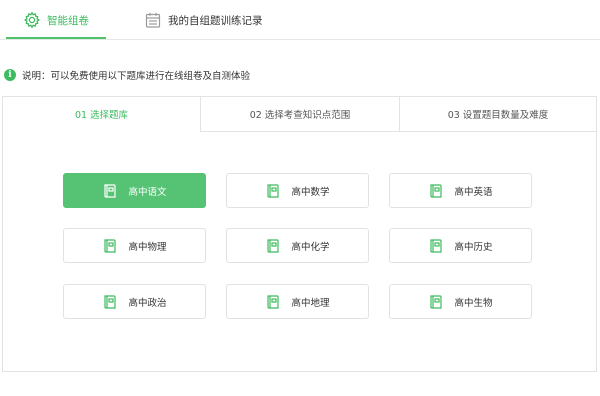 The width and height of the screenshot is (600, 396). What do you see at coordinates (310, 303) in the screenshot?
I see `subject-label: 高中地理` at bounding box center [310, 303].